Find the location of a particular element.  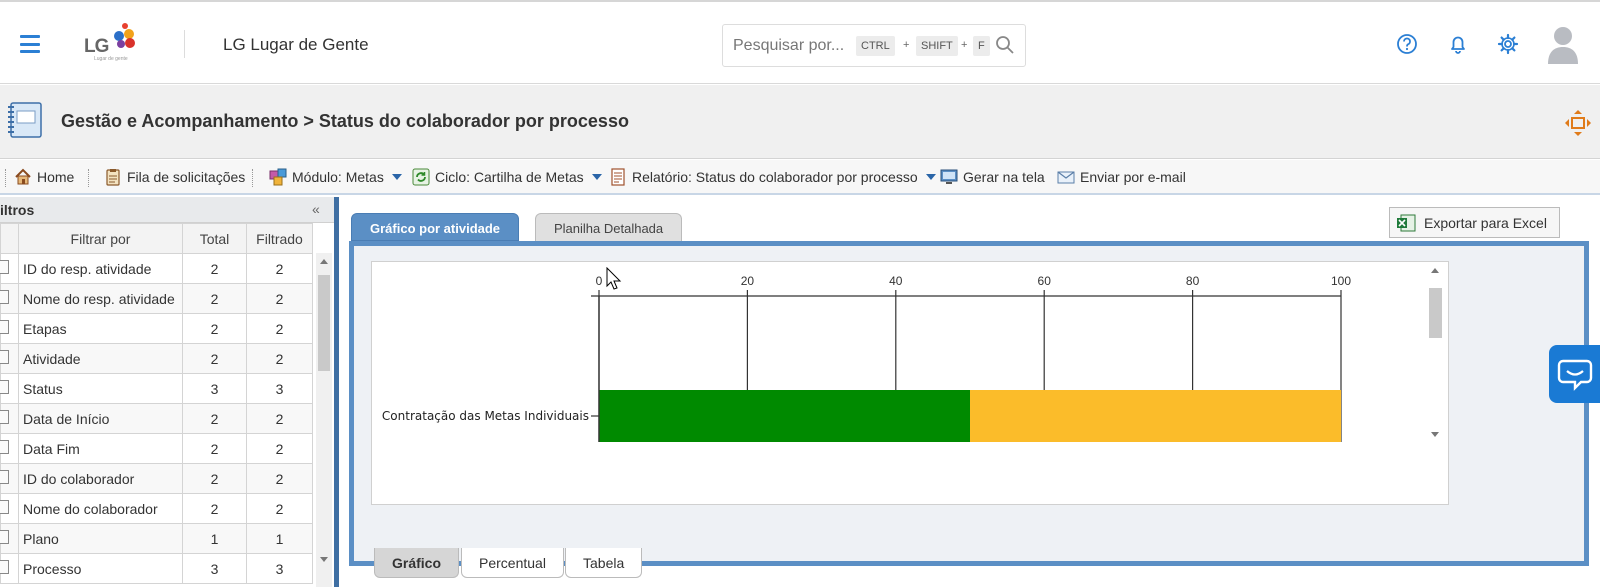

filter-row: Atividade 2 2 is located at coordinates (156, 358).